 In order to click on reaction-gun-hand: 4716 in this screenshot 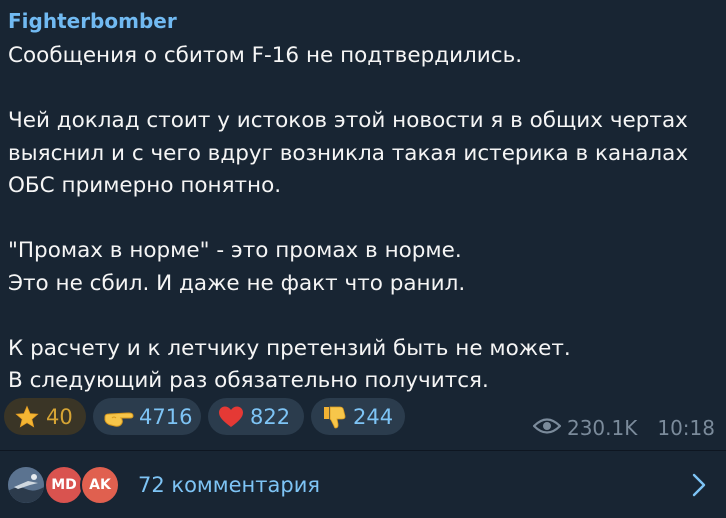, I will do `click(147, 416)`.